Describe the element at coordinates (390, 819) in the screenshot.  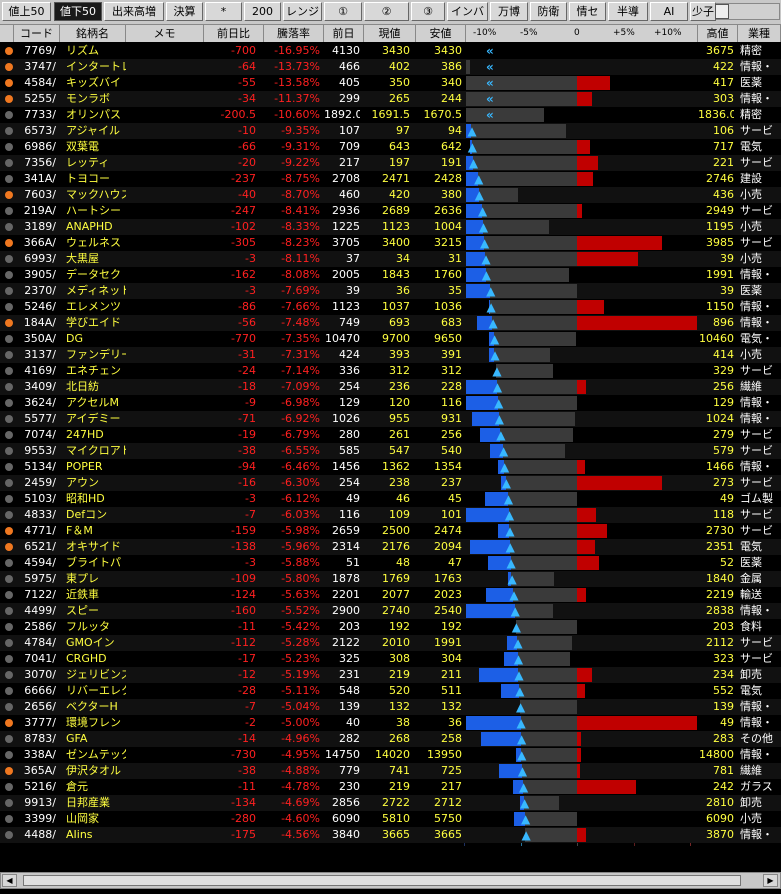
I see `table-row: 3399/山岡家 -280 -4.60% 6090 5810 5750 ▲ 6090 小売` at that location.